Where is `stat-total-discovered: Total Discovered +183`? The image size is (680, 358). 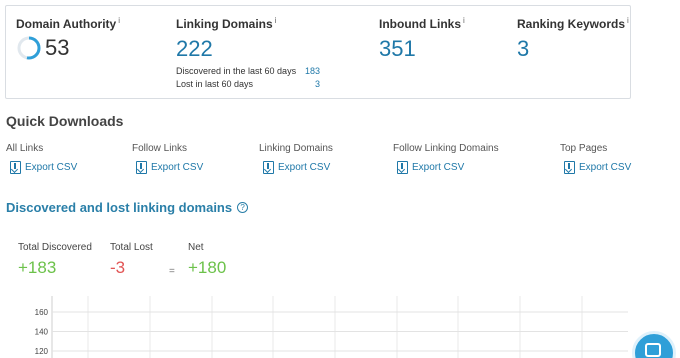
stat-total-discovered: Total Discovered +183 is located at coordinates (55, 259).